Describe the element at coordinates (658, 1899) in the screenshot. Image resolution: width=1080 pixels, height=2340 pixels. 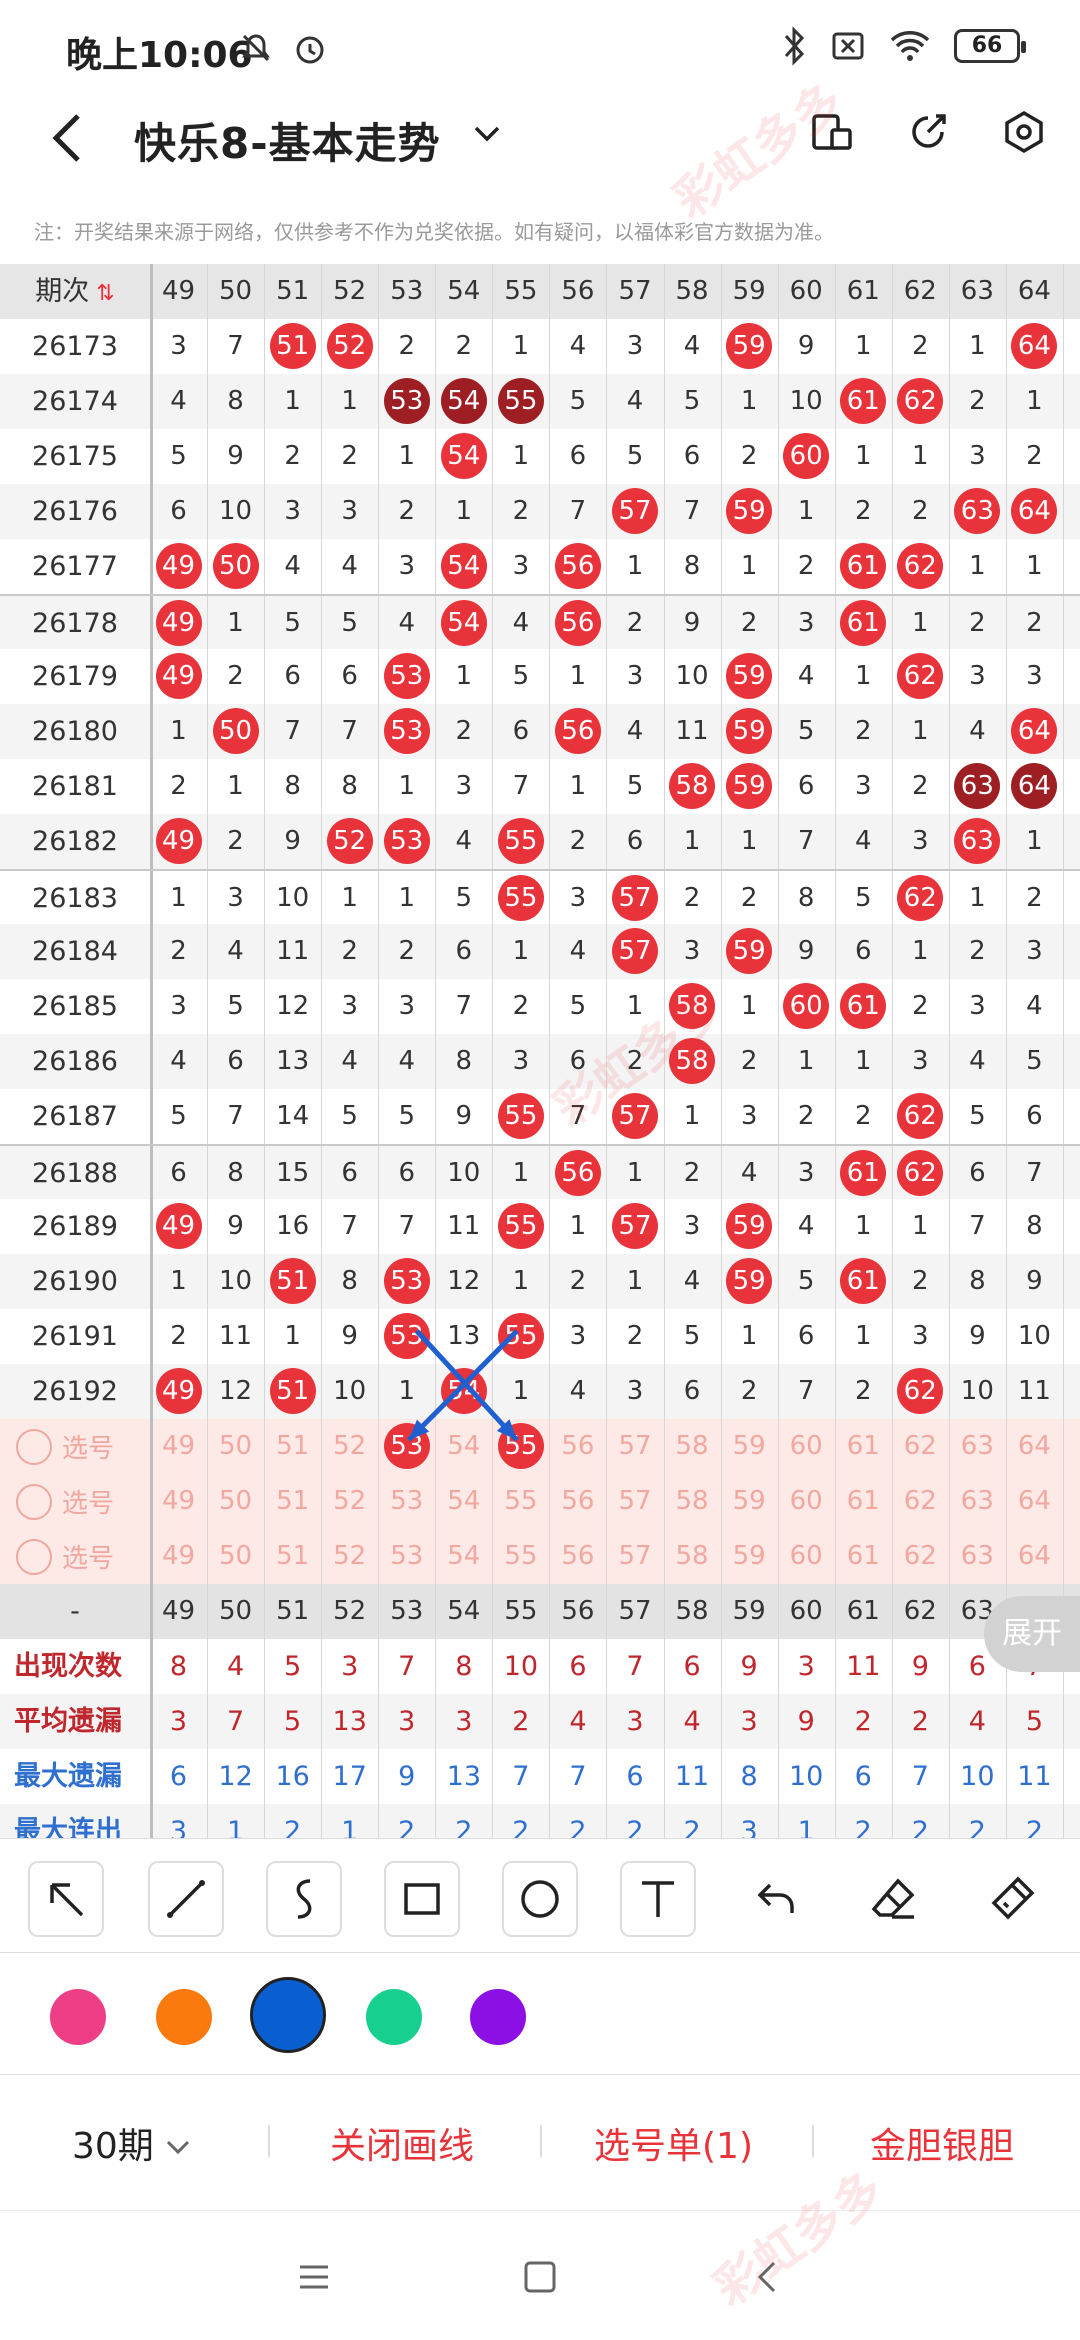
I see `text-tool-button` at that location.